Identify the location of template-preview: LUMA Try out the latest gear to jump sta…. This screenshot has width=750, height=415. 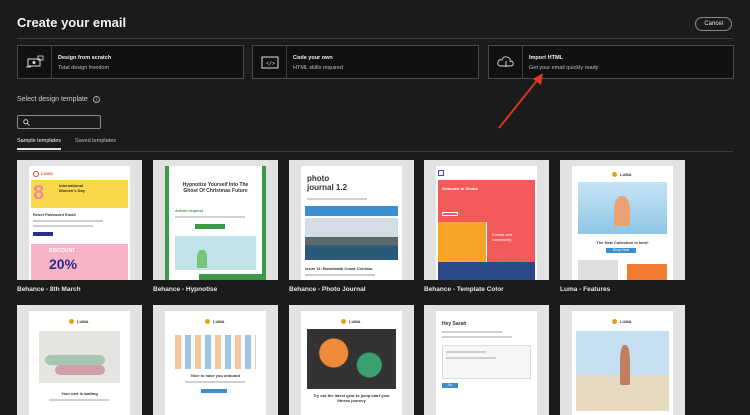
(351, 363).